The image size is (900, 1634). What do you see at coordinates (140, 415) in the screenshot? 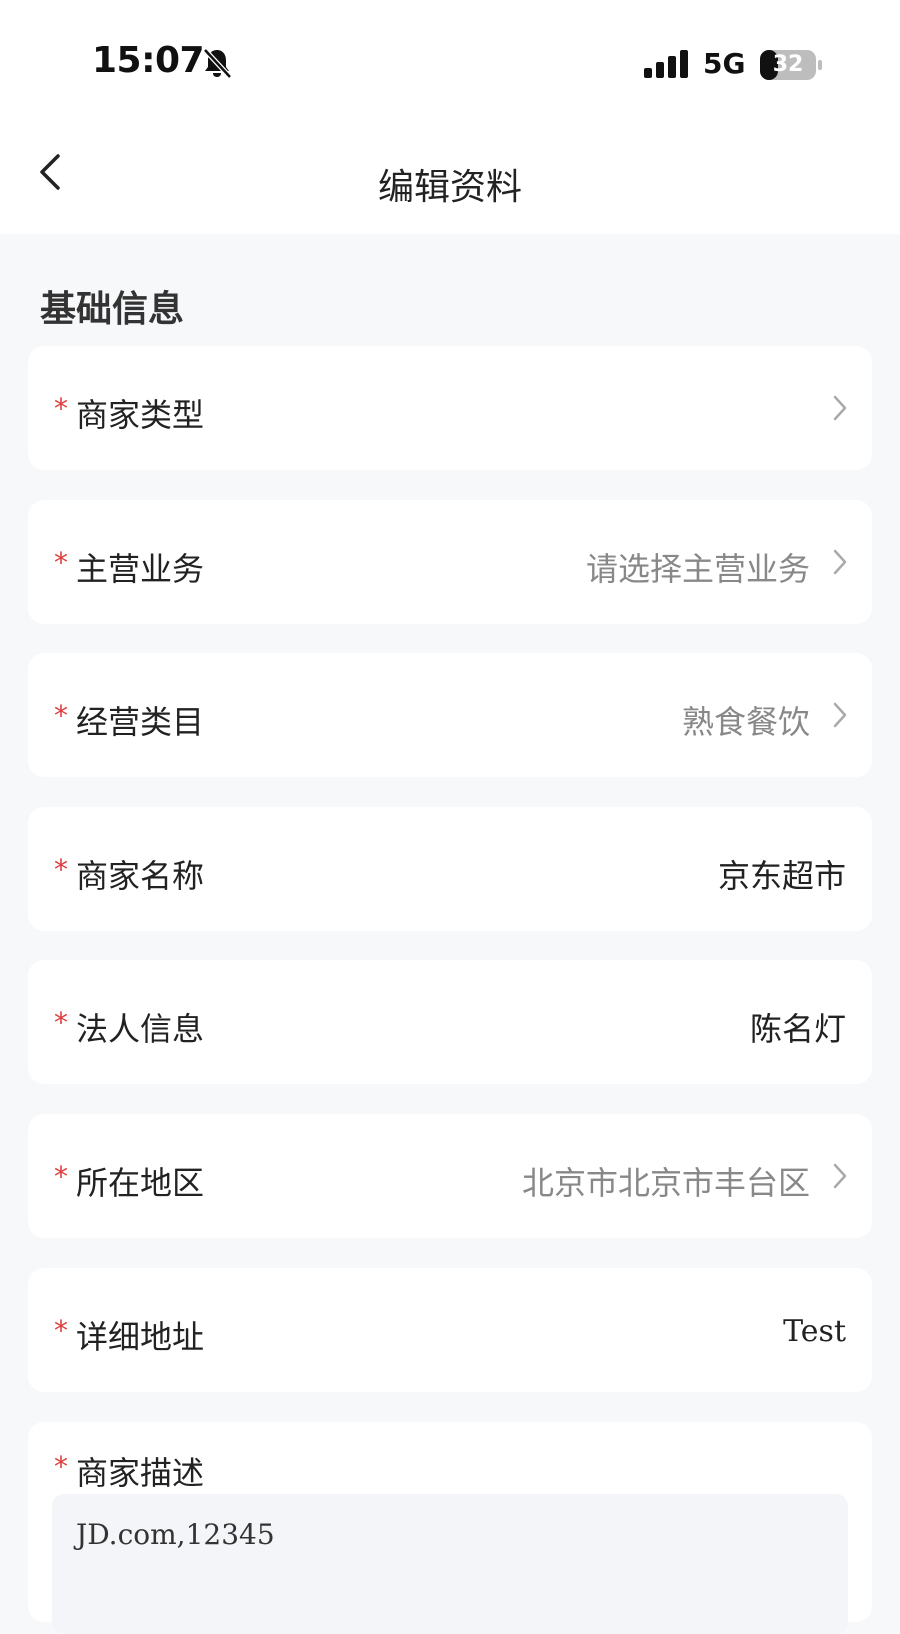
I see `row-label: 商家类型` at bounding box center [140, 415].